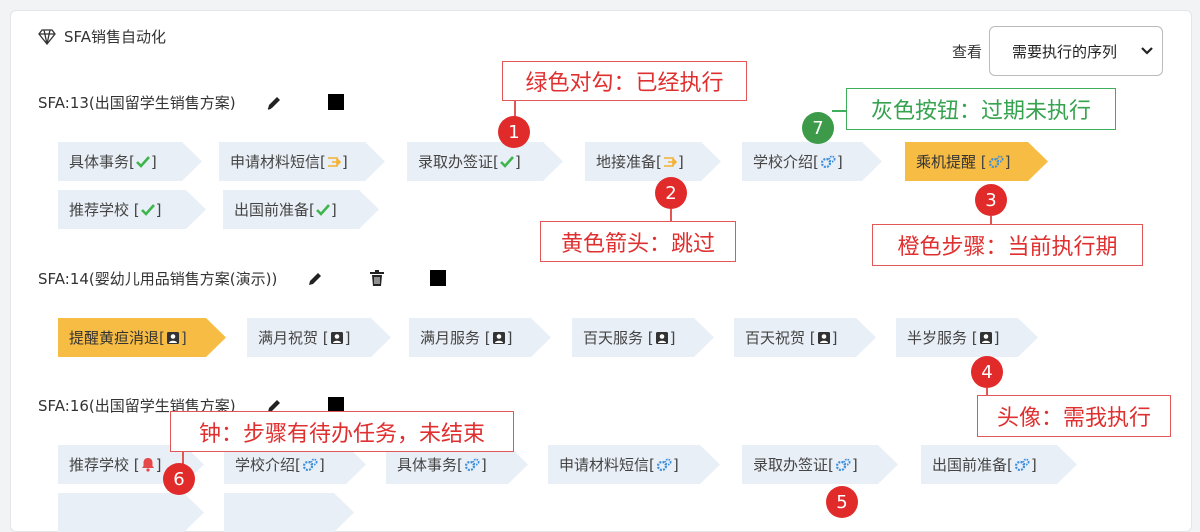 The height and width of the screenshot is (532, 1200). I want to click on sequence-step: 地接准备[], so click(653, 161).